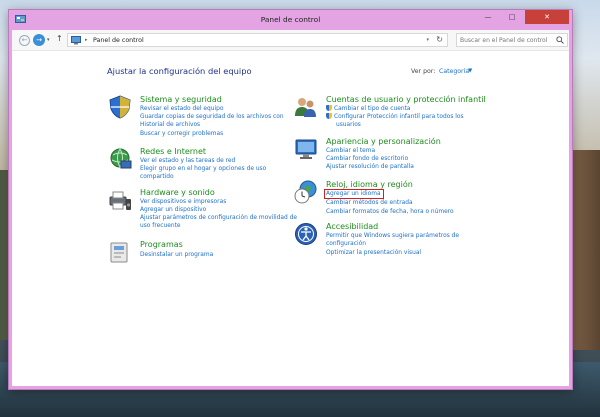 The width and height of the screenshot is (600, 417). Describe the element at coordinates (506, 40) in the screenshot. I see `search-input` at that location.